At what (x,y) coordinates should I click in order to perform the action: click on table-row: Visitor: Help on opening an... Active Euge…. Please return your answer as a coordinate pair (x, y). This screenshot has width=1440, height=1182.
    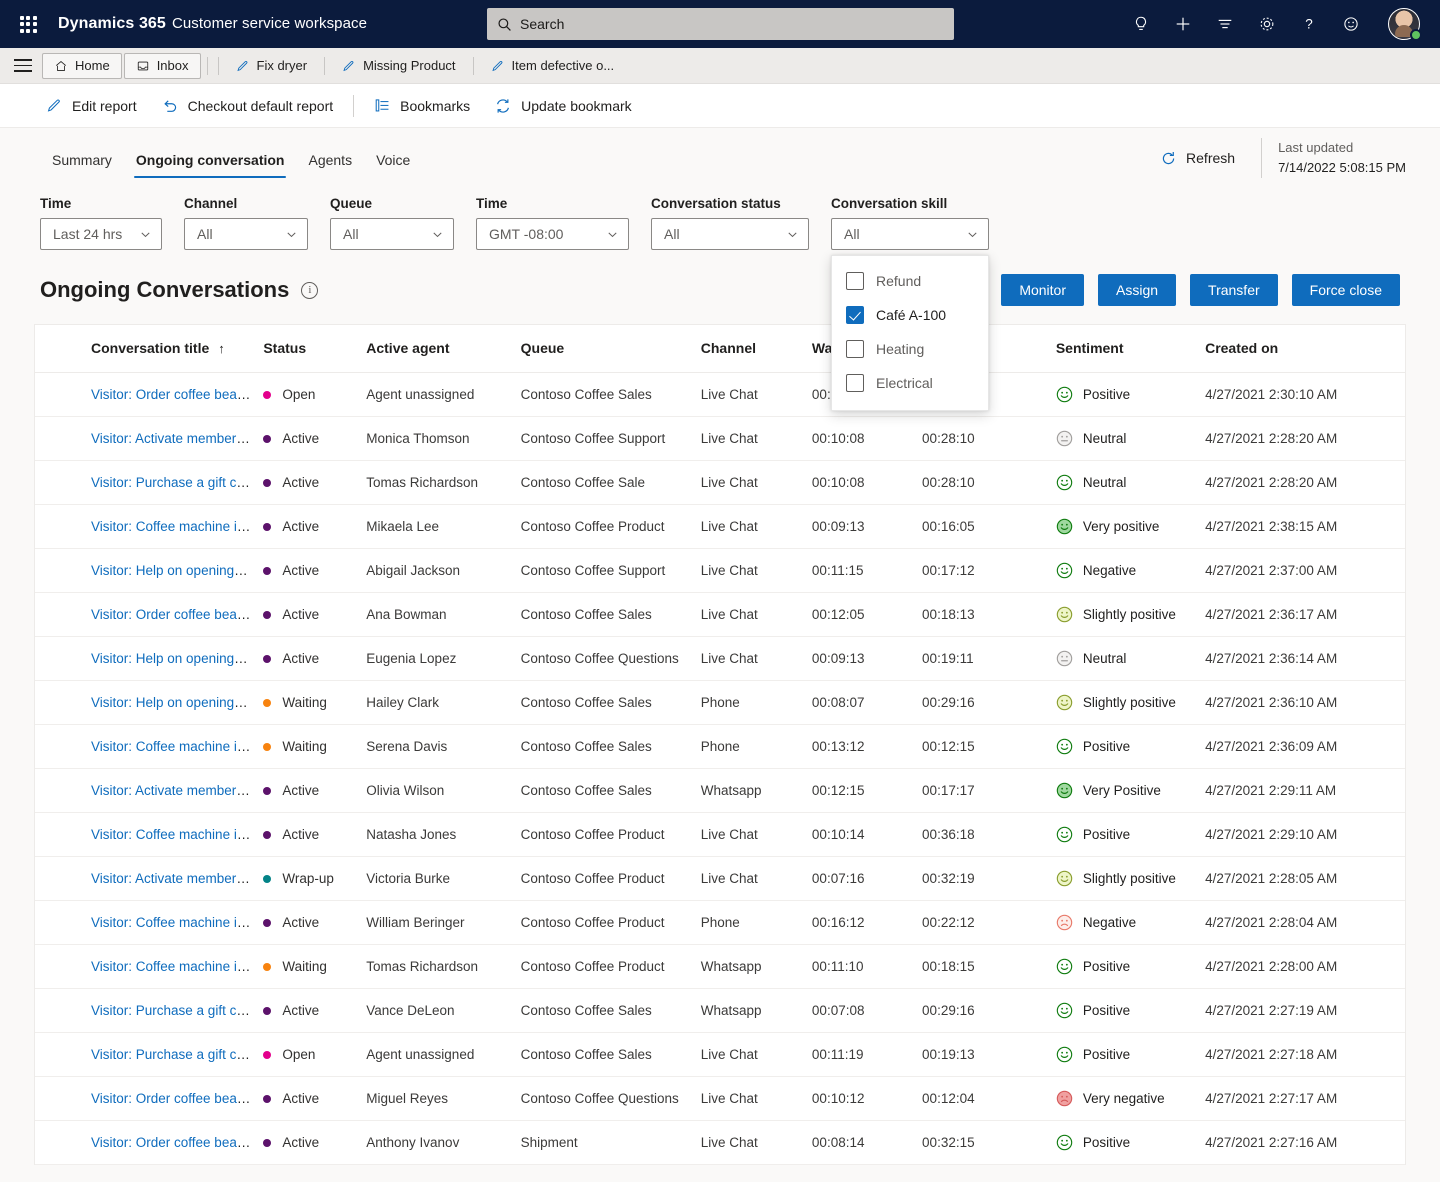
    Looking at the image, I should click on (720, 658).